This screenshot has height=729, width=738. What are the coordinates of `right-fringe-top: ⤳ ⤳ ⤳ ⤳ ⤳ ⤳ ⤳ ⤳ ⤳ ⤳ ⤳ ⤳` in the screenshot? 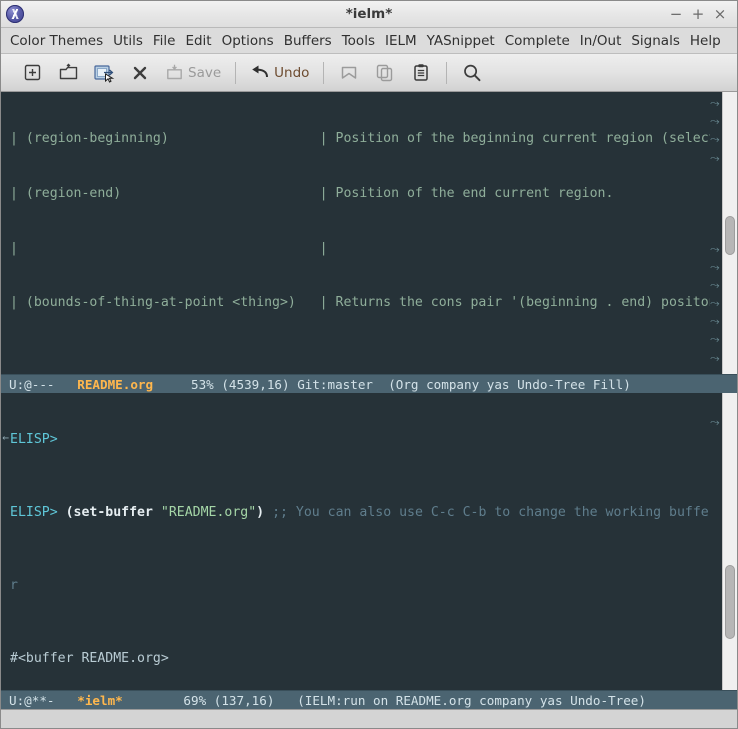 It's located at (716, 233).